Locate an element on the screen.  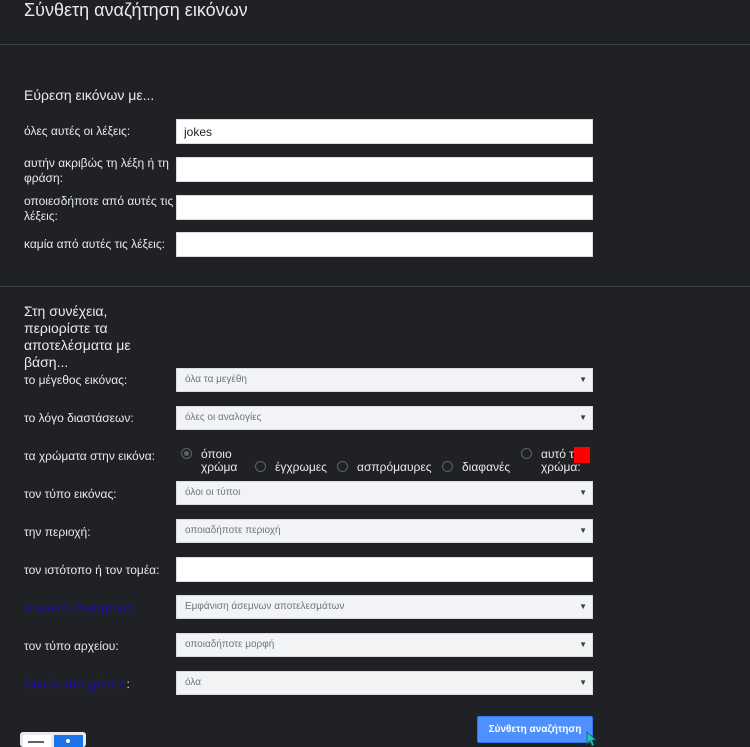
all-words-input is located at coordinates (384, 131).